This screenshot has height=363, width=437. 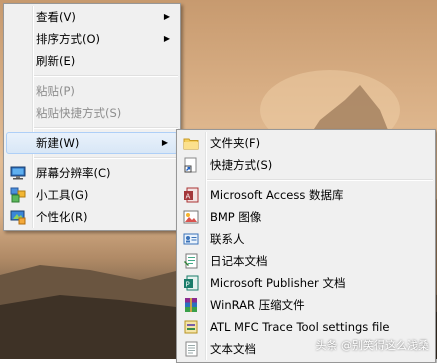 What do you see at coordinates (191, 217) in the screenshot?
I see `bmp-image-icon` at bounding box center [191, 217].